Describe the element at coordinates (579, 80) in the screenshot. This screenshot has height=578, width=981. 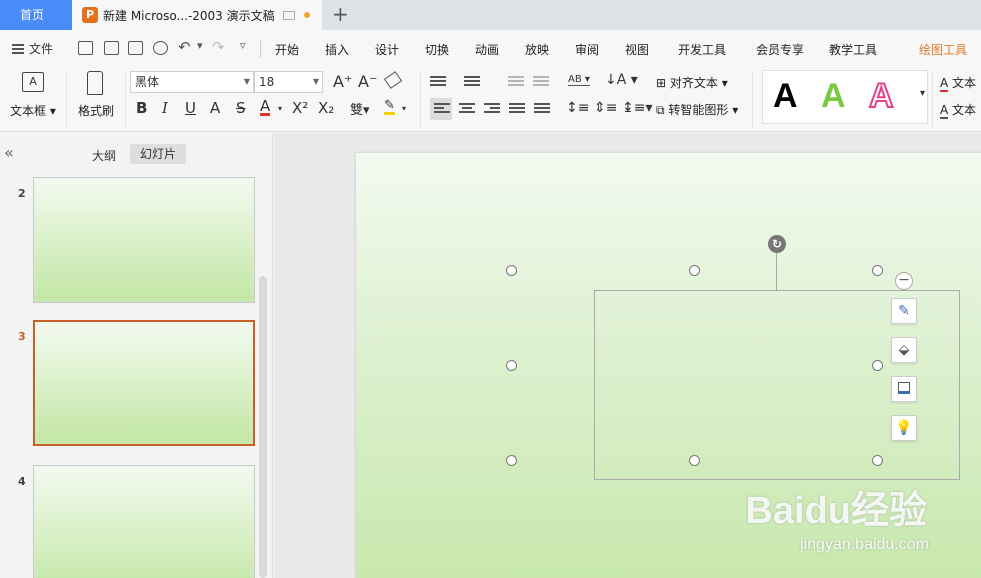
I see `text-direction-icon: AB ▾` at that location.